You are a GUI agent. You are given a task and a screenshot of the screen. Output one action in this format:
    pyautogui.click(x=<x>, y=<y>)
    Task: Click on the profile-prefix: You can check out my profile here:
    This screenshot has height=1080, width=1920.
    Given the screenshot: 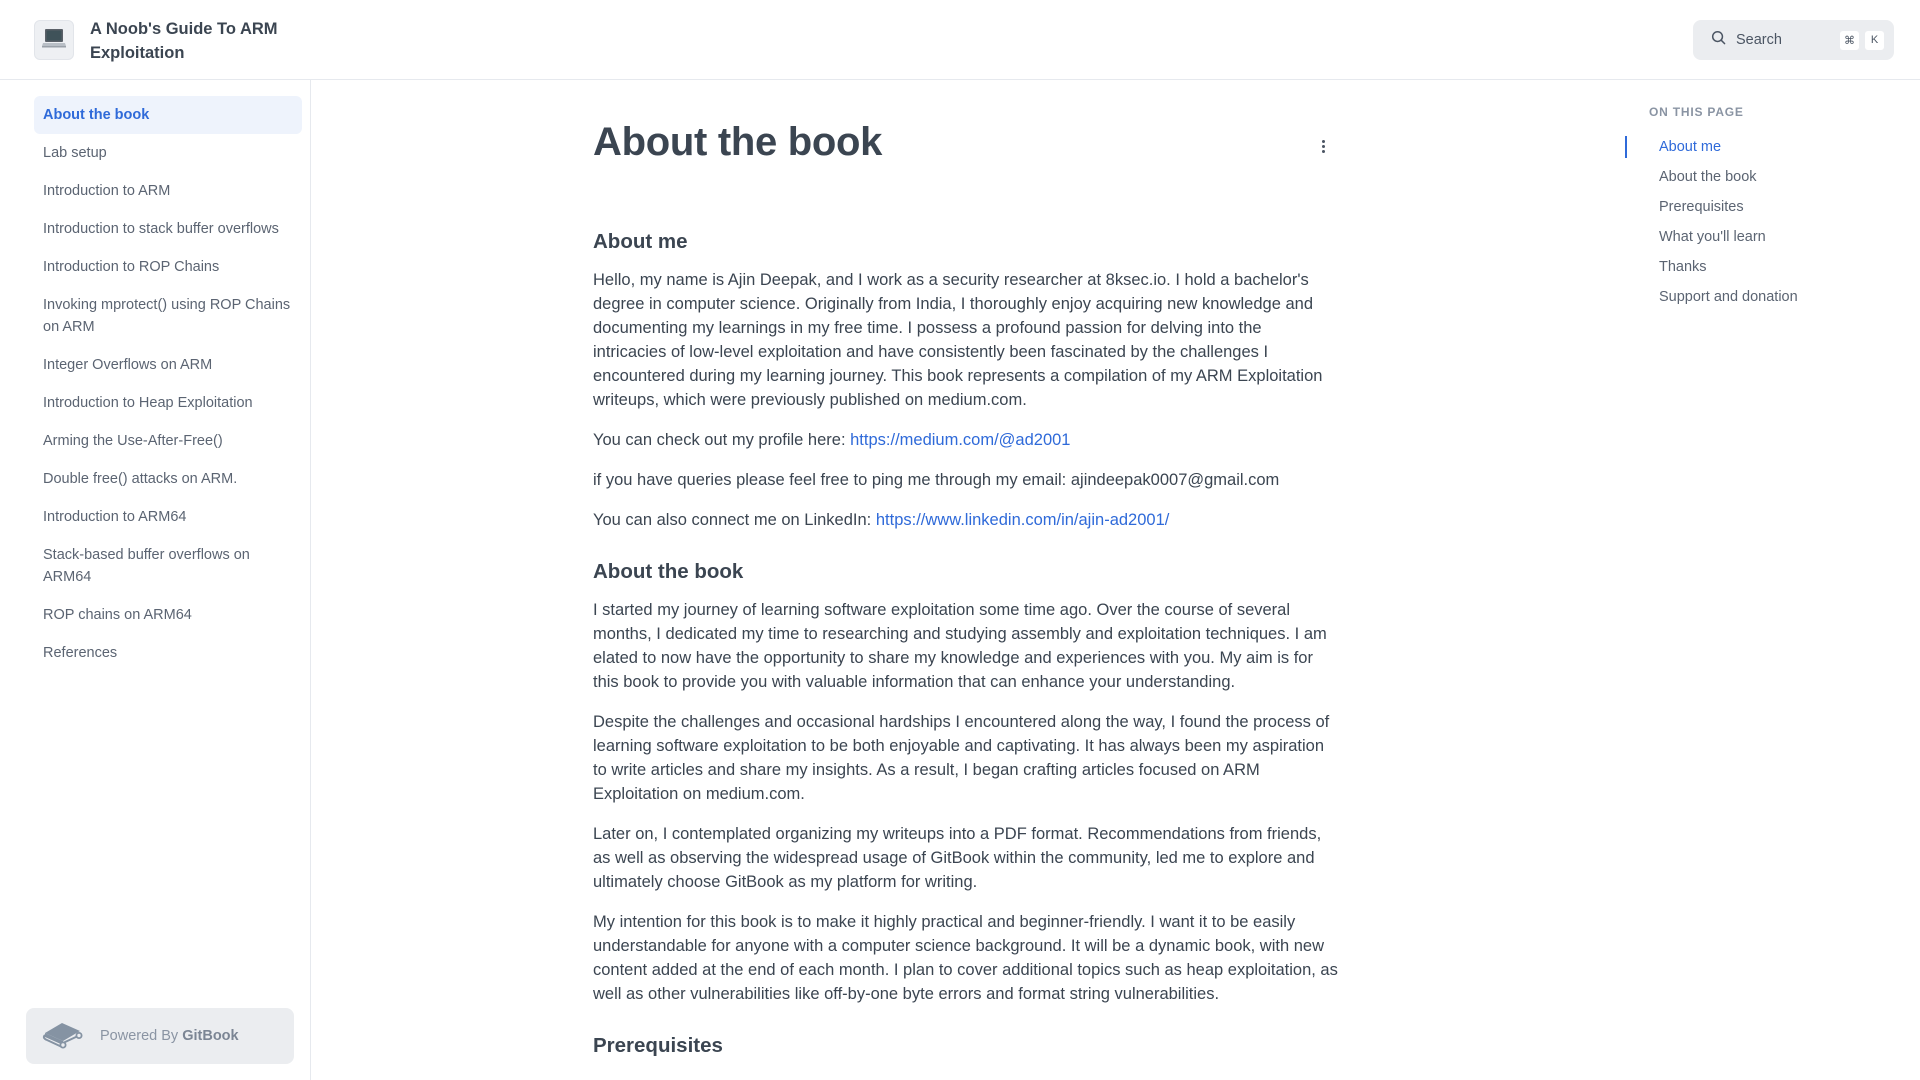 What is the action you would take?
    pyautogui.click(x=722, y=440)
    